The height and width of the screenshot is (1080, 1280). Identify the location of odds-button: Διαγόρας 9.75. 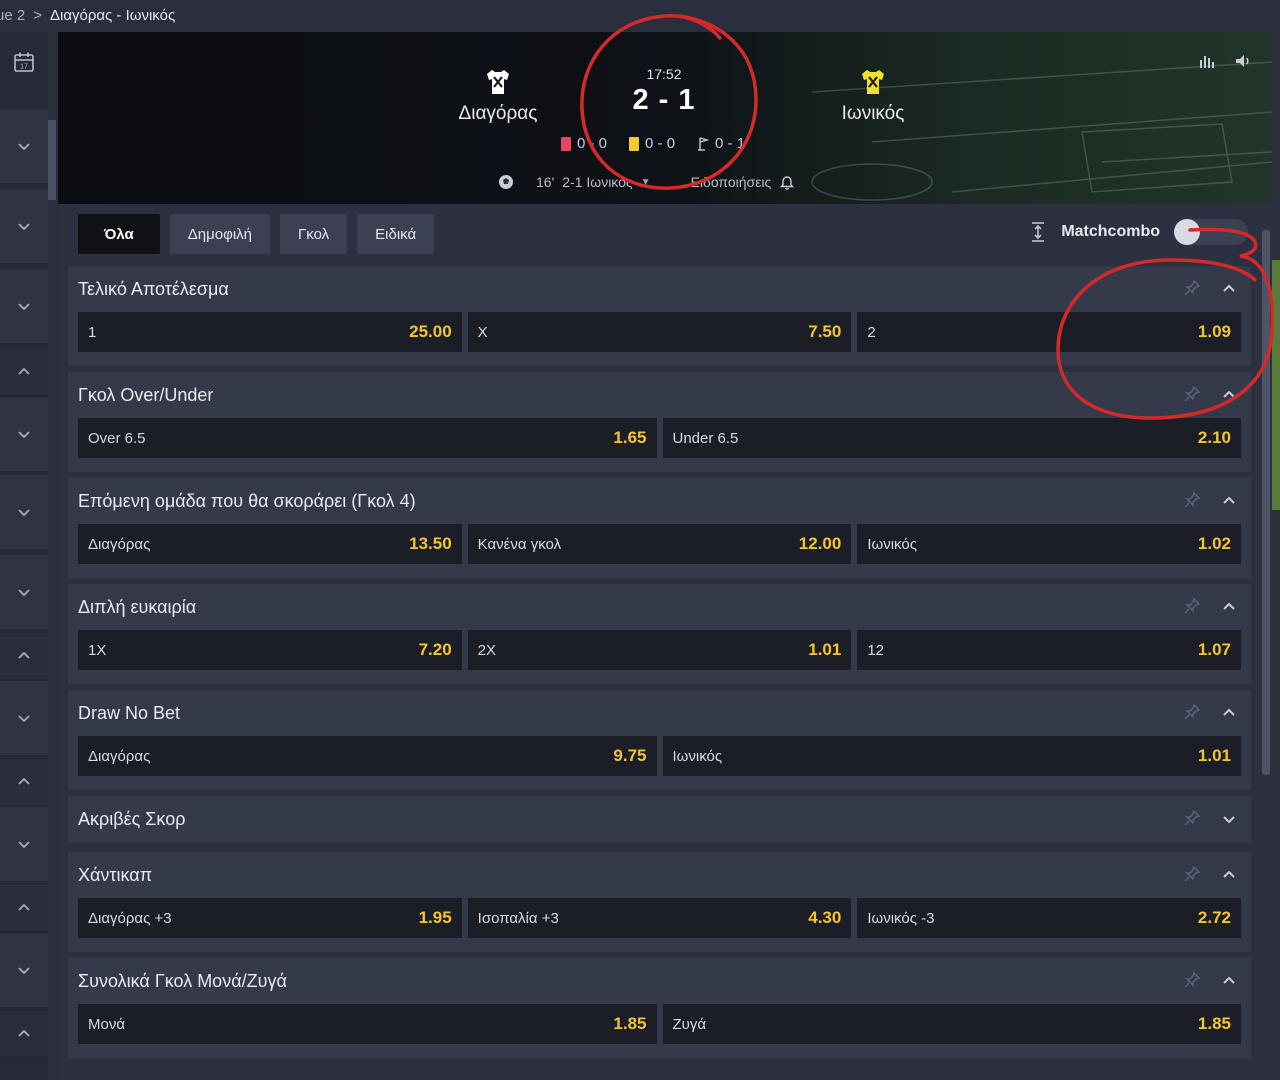
(367, 756).